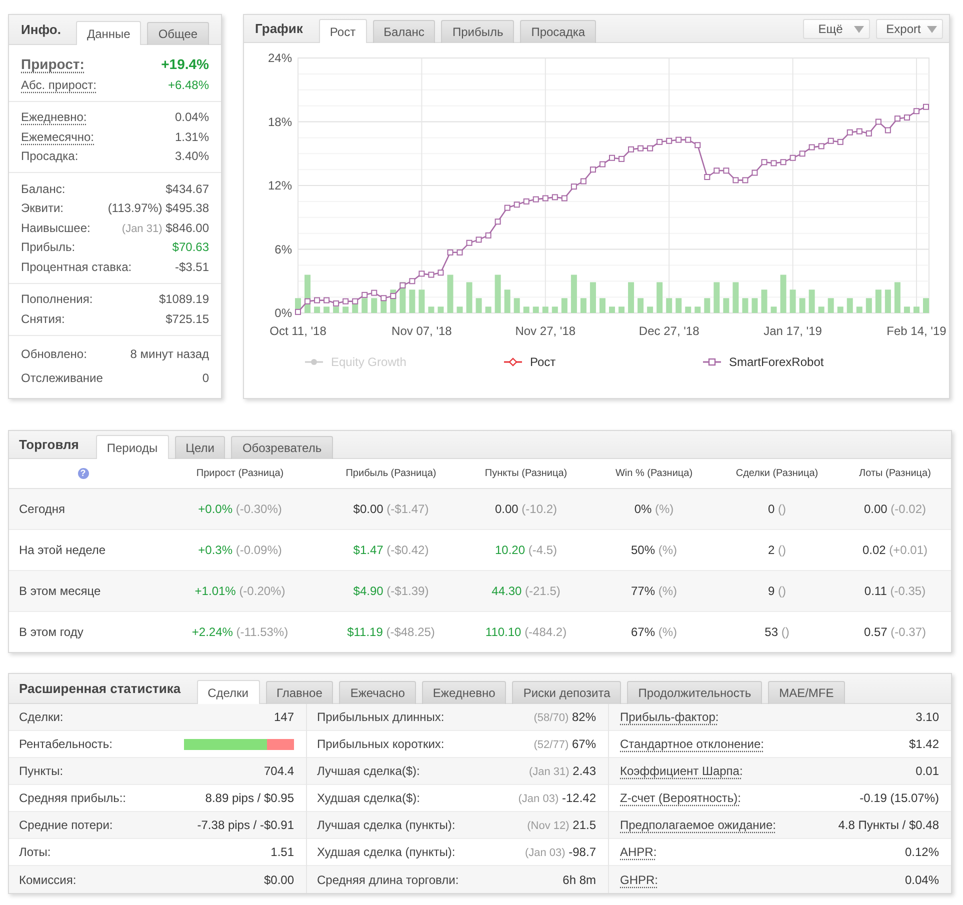  What do you see at coordinates (191, 137) in the screenshot?
I see `stat-value: 1.31%` at bounding box center [191, 137].